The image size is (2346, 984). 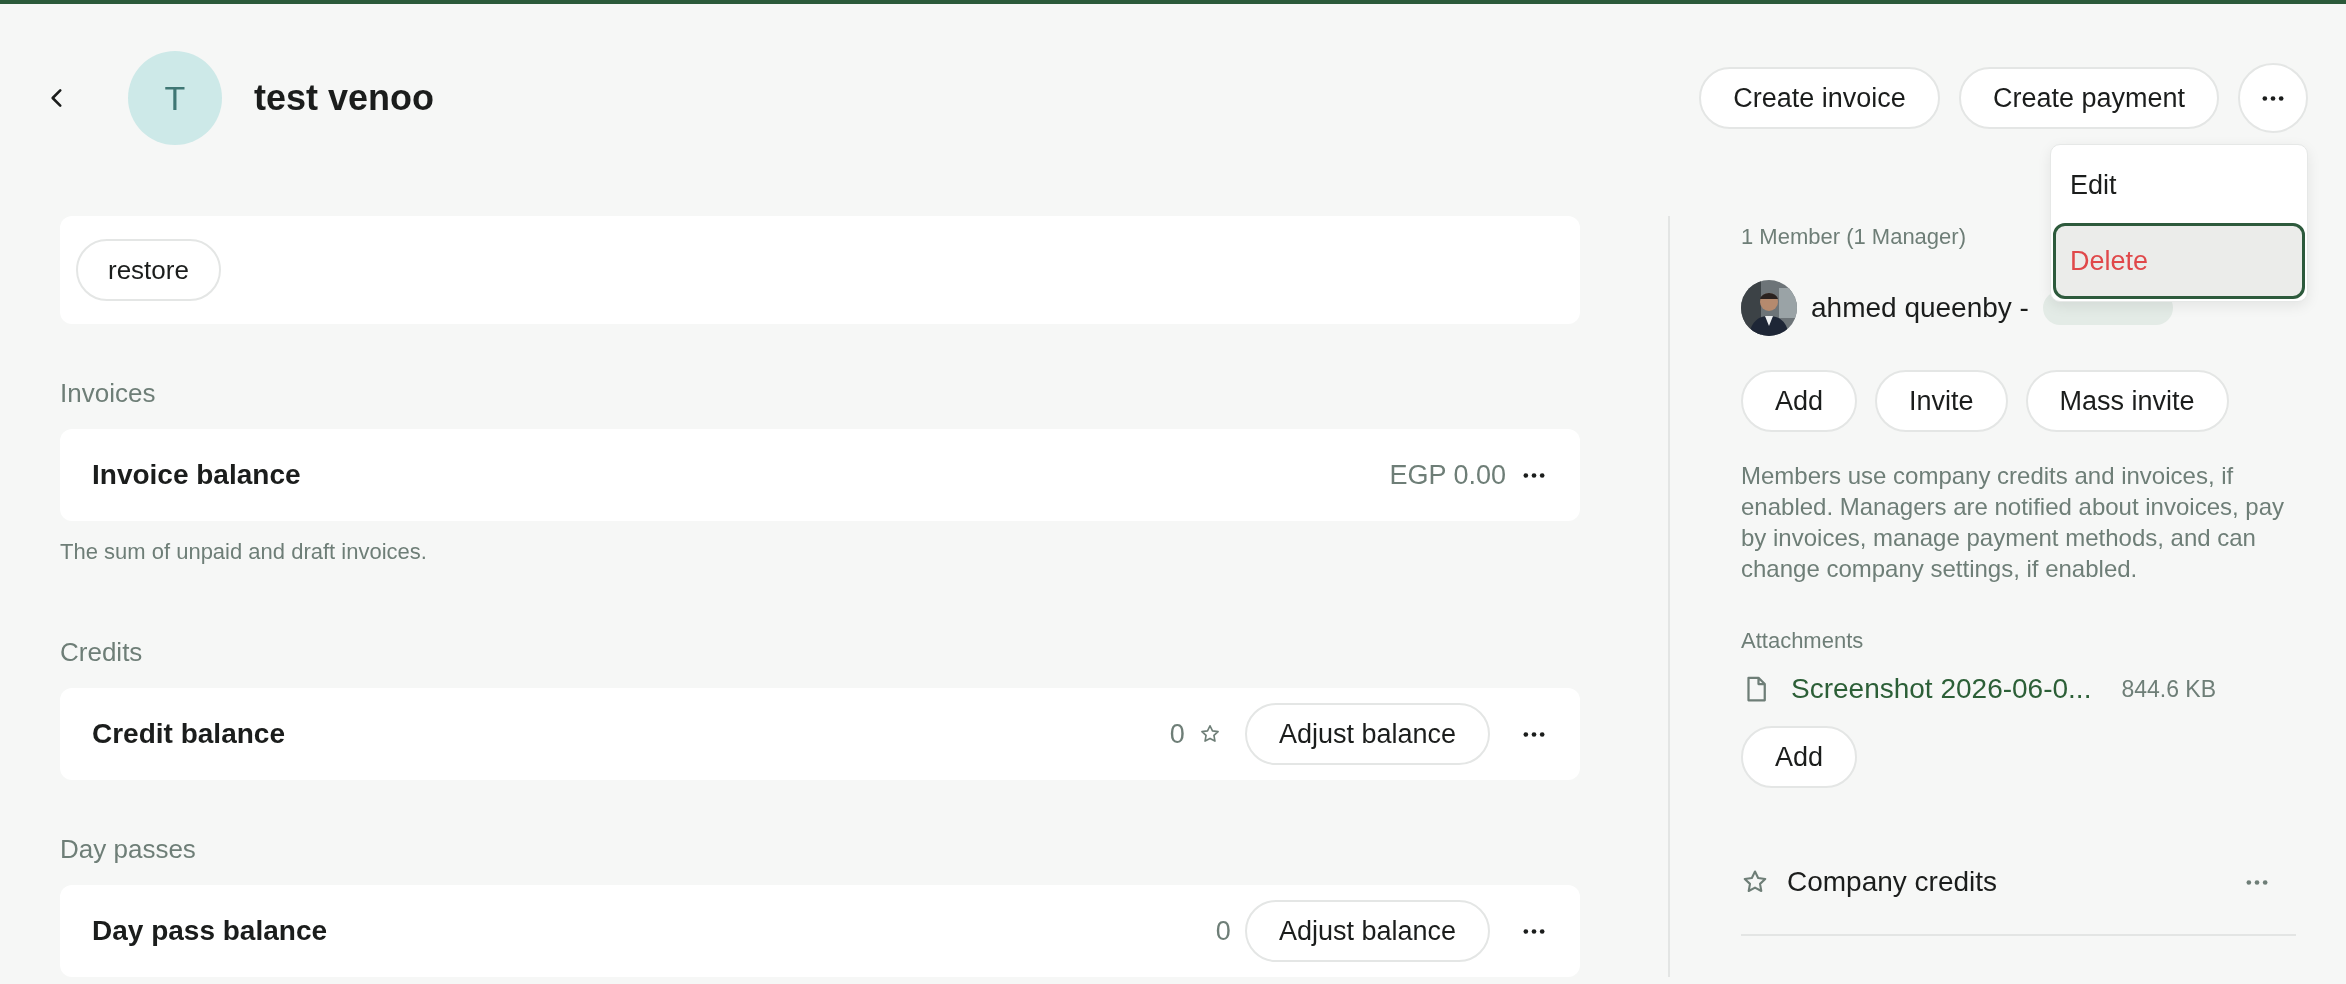 What do you see at coordinates (1447, 475) in the screenshot?
I see `balance-value: EGP 0.00` at bounding box center [1447, 475].